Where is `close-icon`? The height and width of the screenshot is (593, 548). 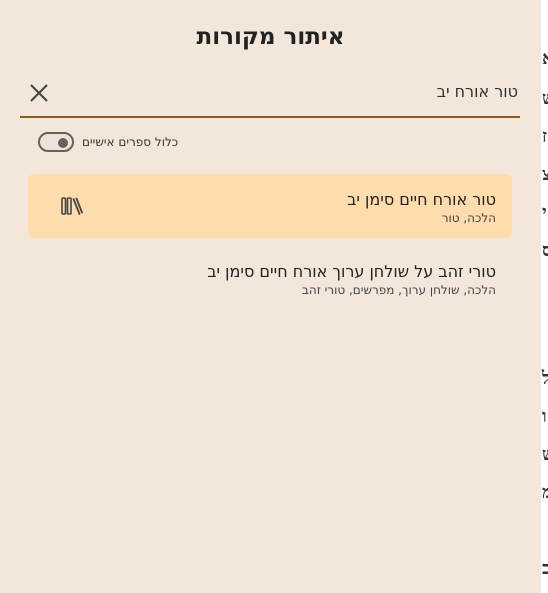 close-icon is located at coordinates (39, 93).